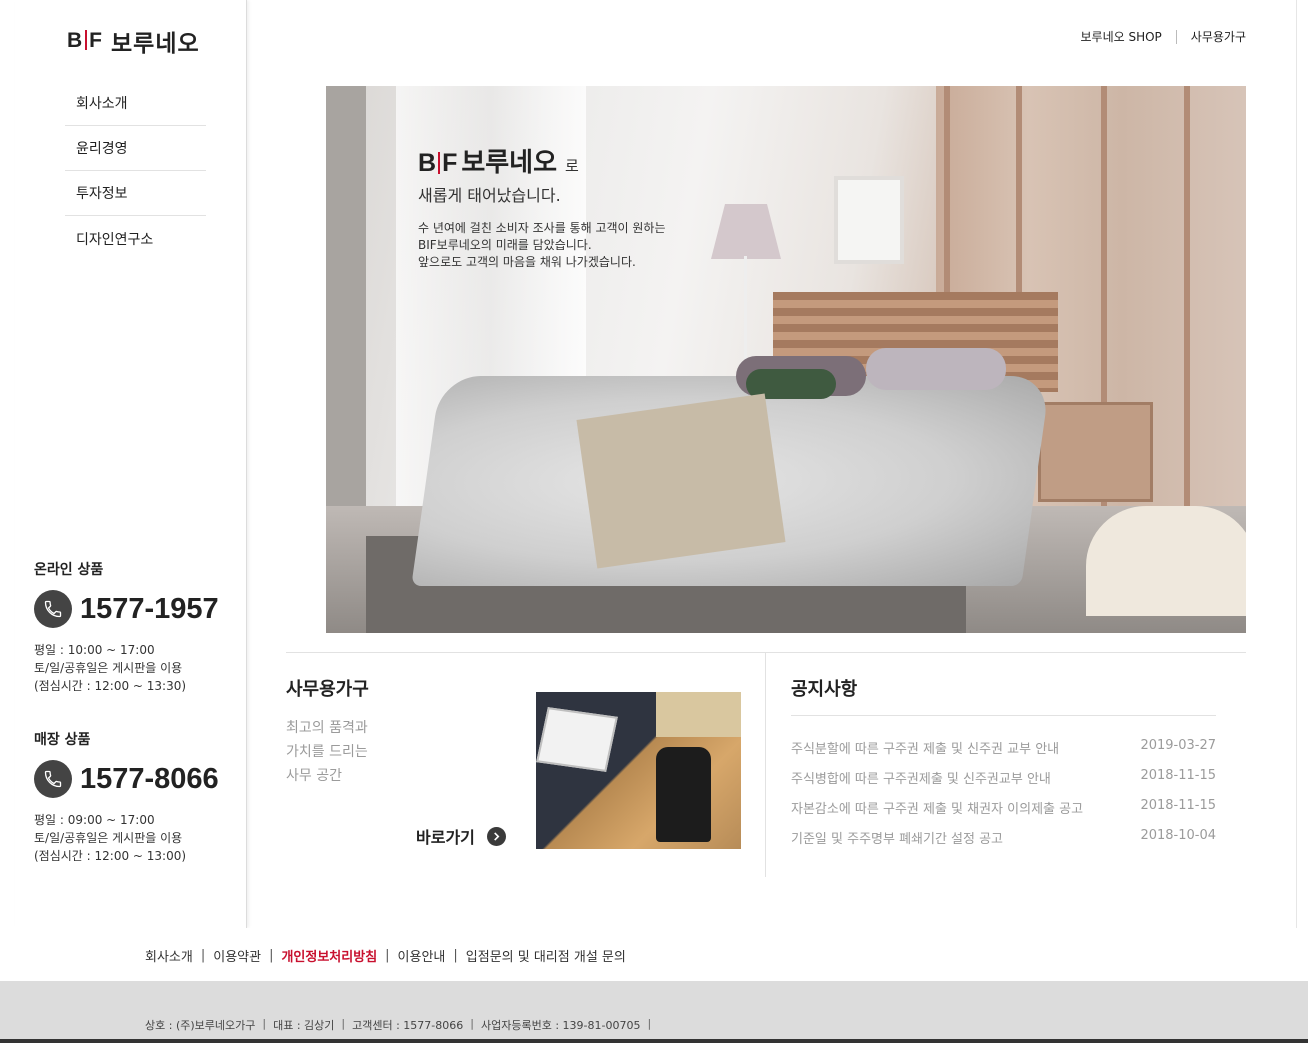  Describe the element at coordinates (897, 843) in the screenshot. I see `notice-item-title: 기준일 및 주주명부 폐쇄기간 설정 공고` at that location.